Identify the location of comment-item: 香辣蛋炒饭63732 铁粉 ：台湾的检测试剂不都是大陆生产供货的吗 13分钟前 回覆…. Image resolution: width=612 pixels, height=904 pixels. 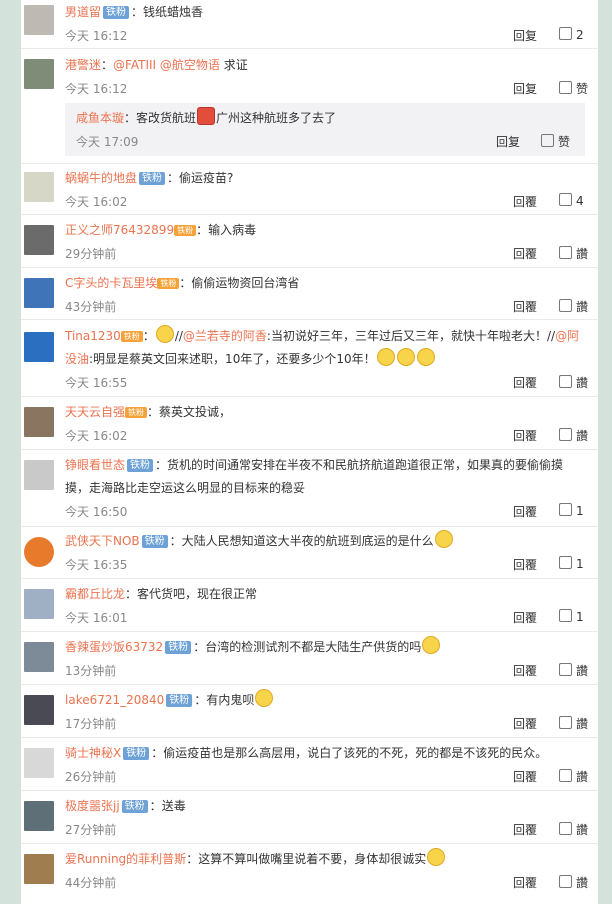
(309, 658).